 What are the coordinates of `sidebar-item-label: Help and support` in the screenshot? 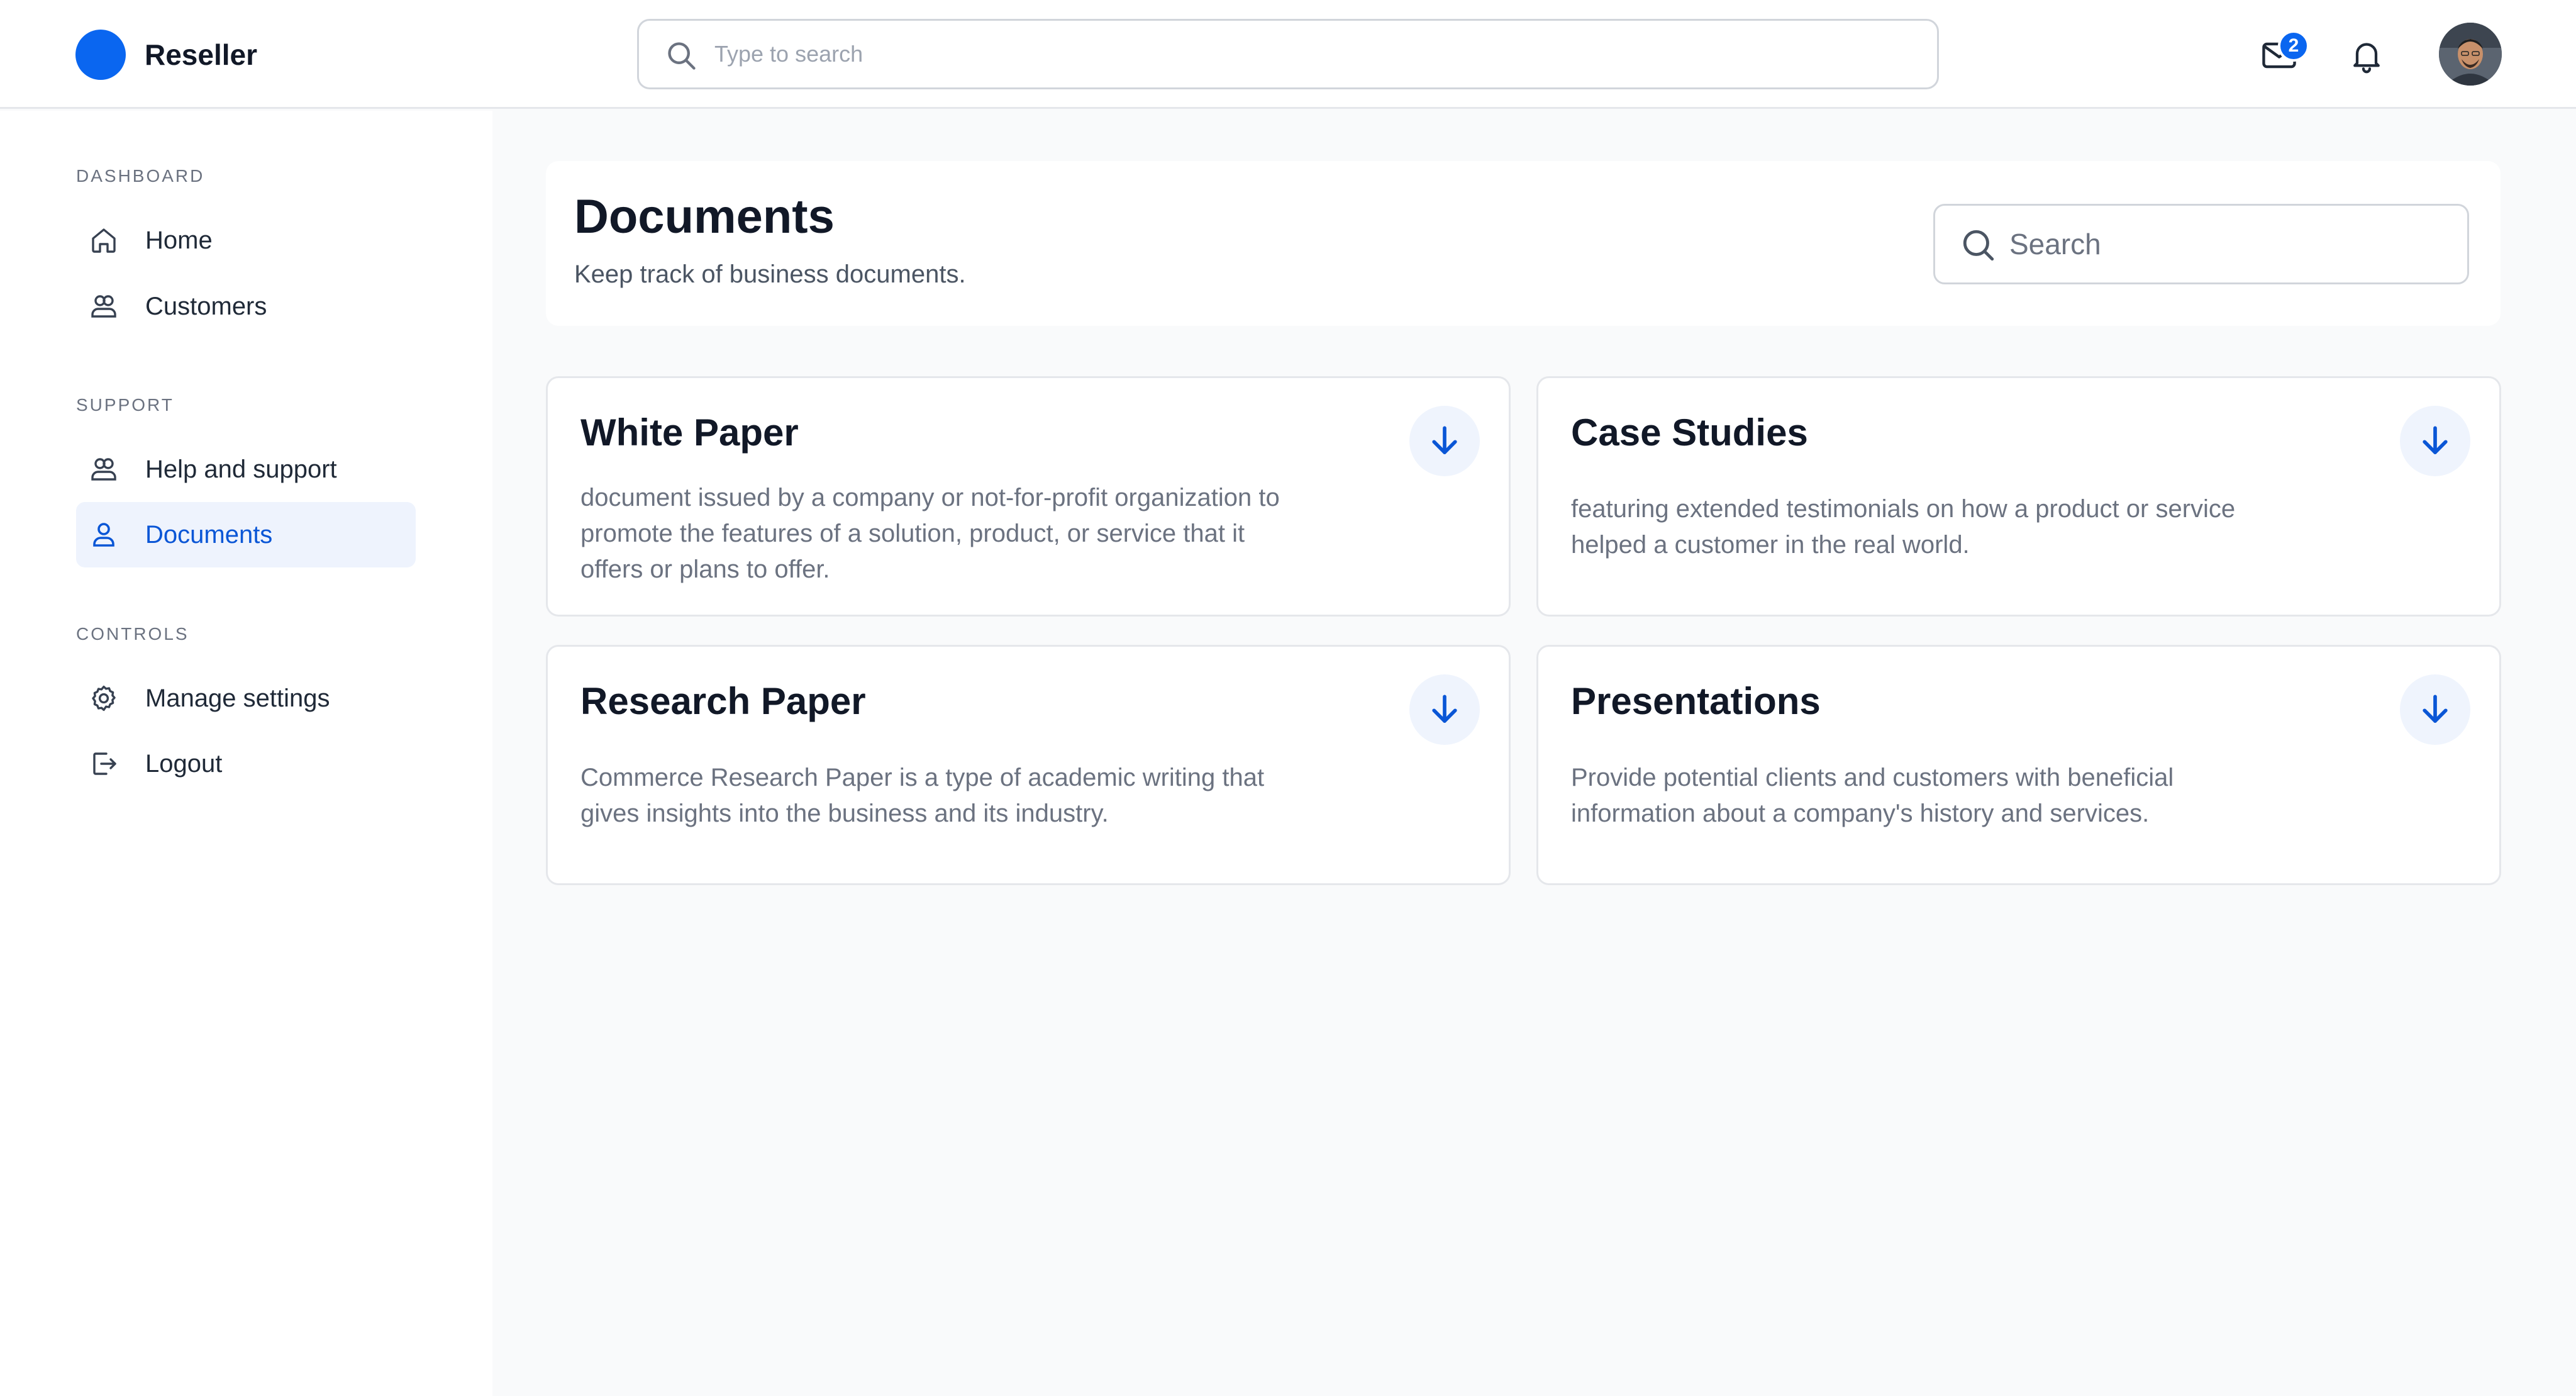 It's located at (241, 469).